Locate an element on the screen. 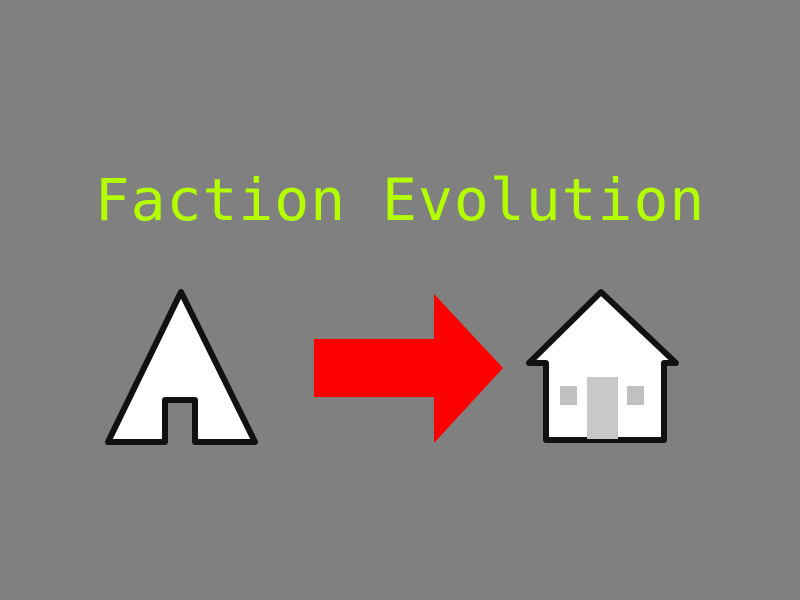 The image size is (800, 600). house-window-left is located at coordinates (568, 395).